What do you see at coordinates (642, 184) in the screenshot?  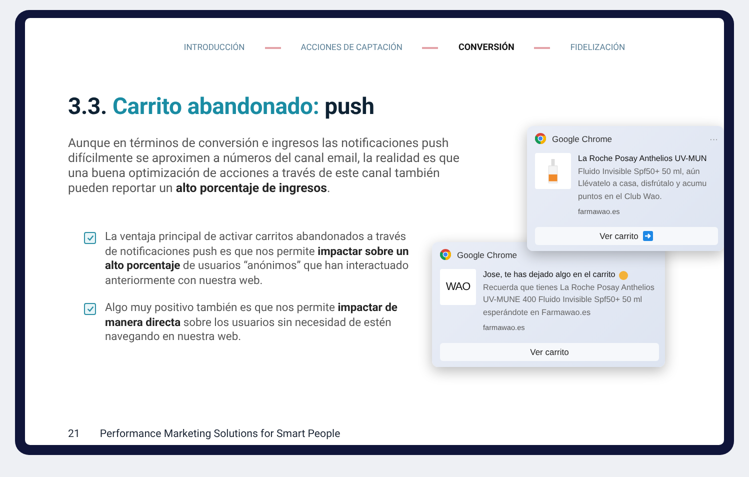 I see `notification-text: Llévatelo a casa, disfrútalo y acumu` at bounding box center [642, 184].